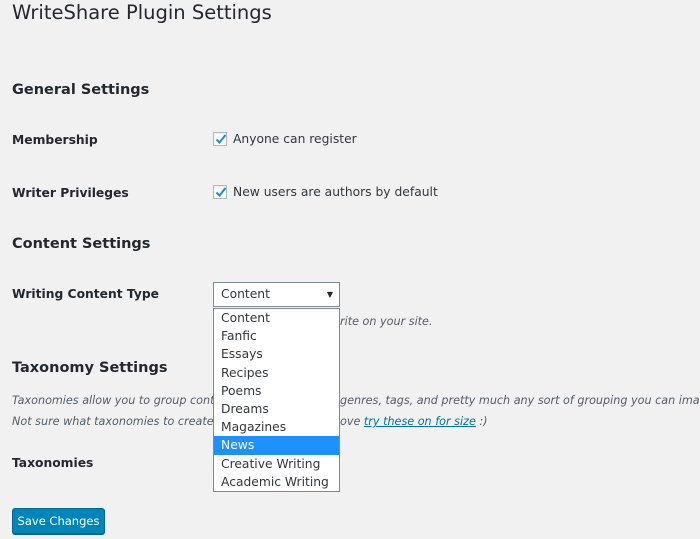 The image size is (700, 539). What do you see at coordinates (276, 409) in the screenshot?
I see `dropdown-option: Dreams` at bounding box center [276, 409].